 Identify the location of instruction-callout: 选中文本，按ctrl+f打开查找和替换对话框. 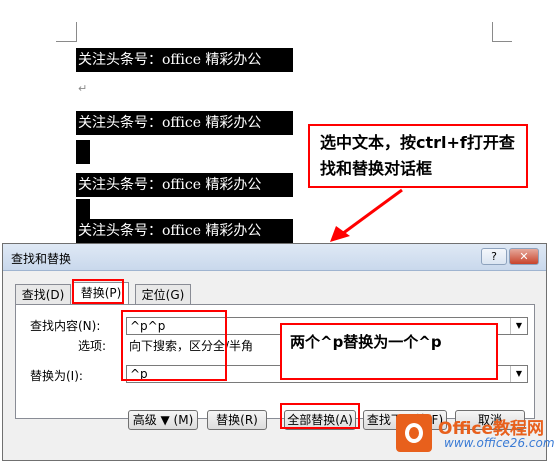
(418, 156).